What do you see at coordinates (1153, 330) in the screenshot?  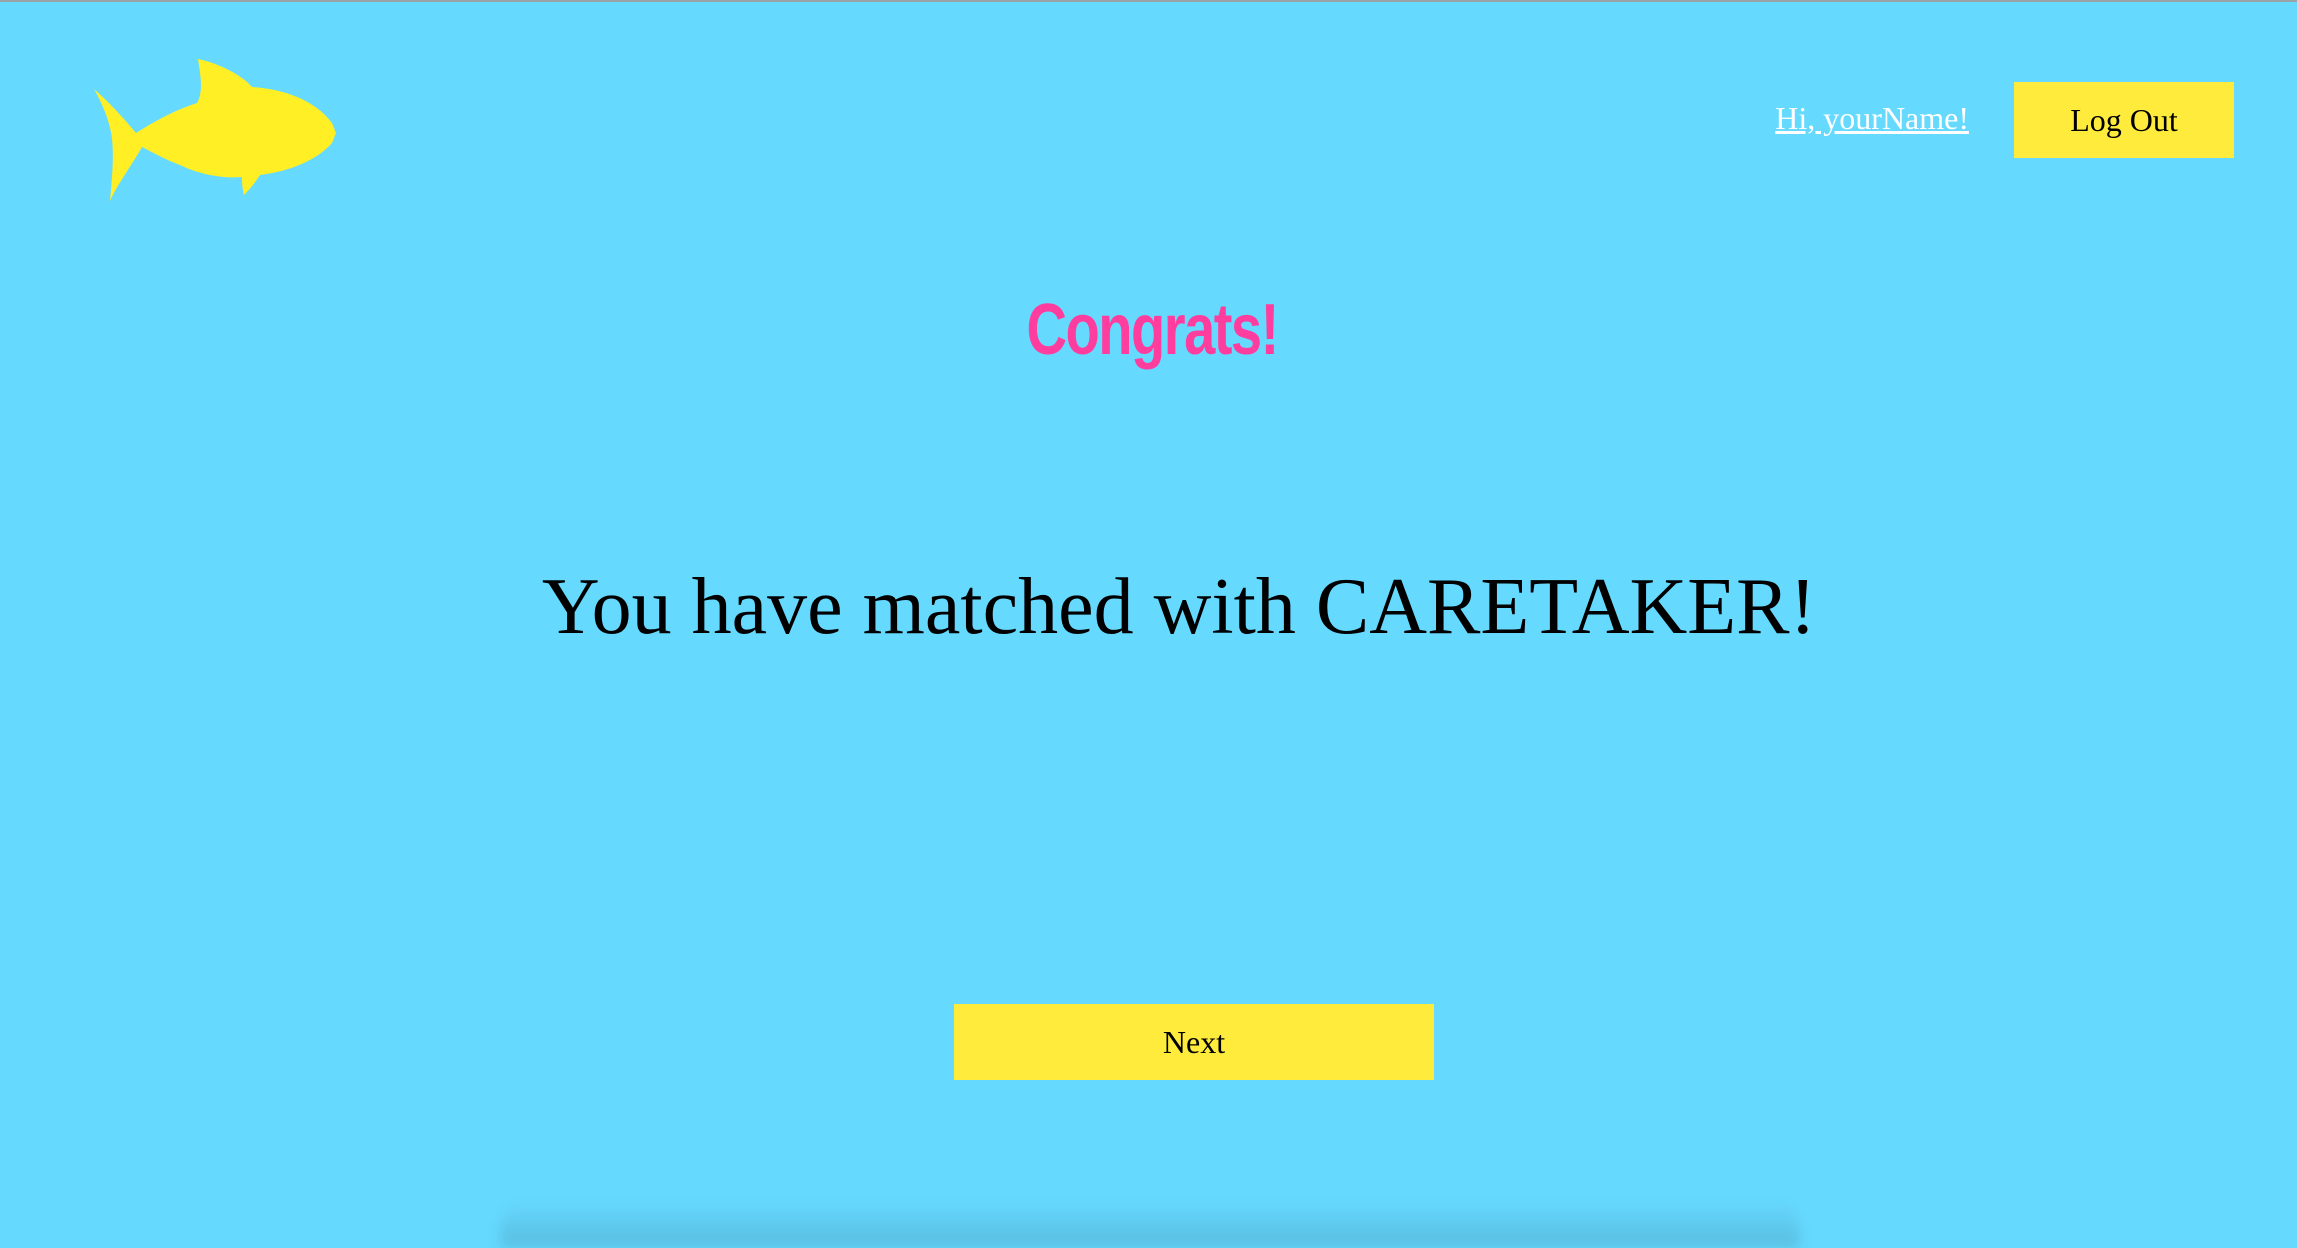 I see `page-title: Congrats!` at bounding box center [1153, 330].